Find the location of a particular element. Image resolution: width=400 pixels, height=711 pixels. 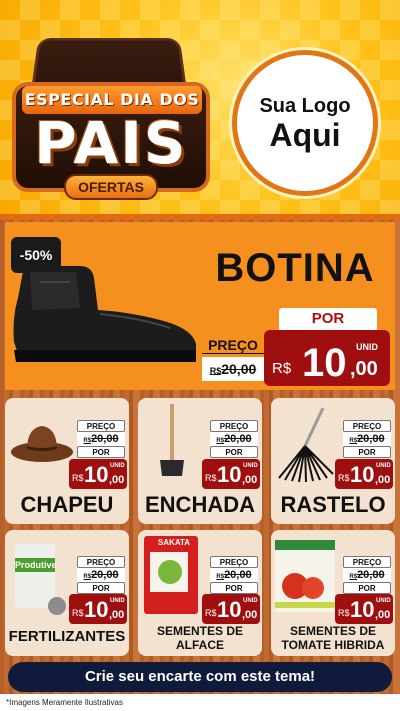

enchada-currency: R$ is located at coordinates (211, 478).